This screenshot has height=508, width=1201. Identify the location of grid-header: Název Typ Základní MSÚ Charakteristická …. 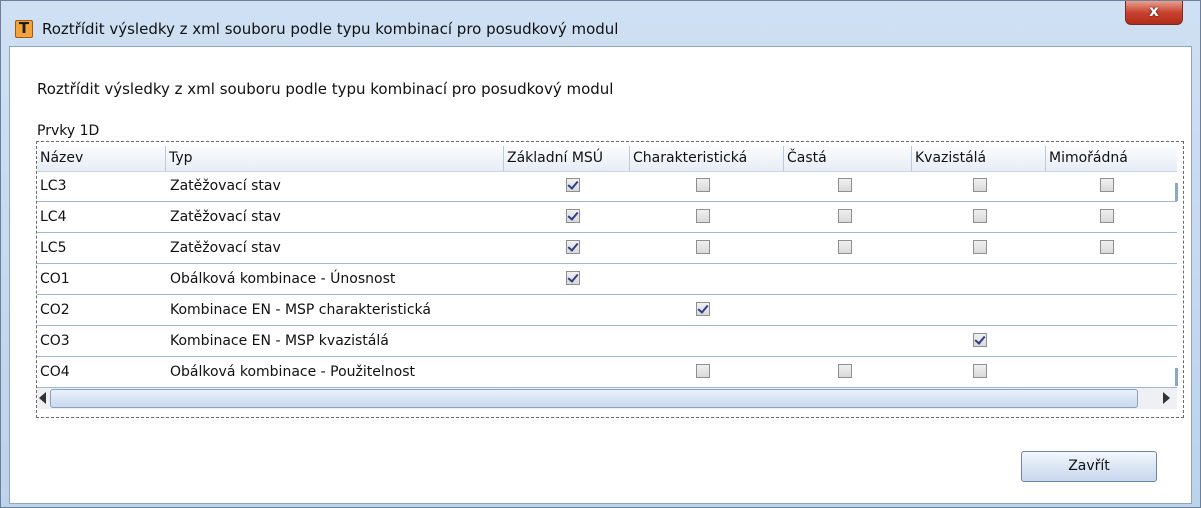
(607, 159).